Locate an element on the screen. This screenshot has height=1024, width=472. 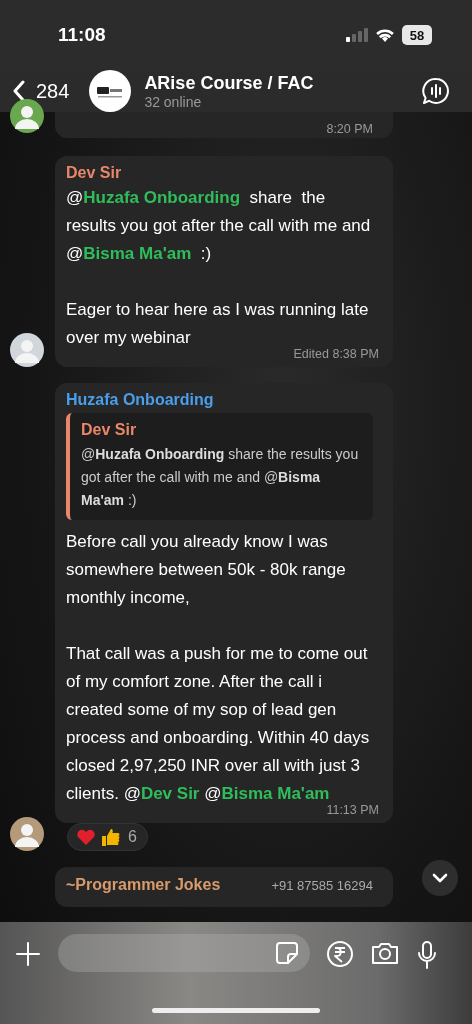
sender-name: ~Programmer Jokes is located at coordinates (143, 885).